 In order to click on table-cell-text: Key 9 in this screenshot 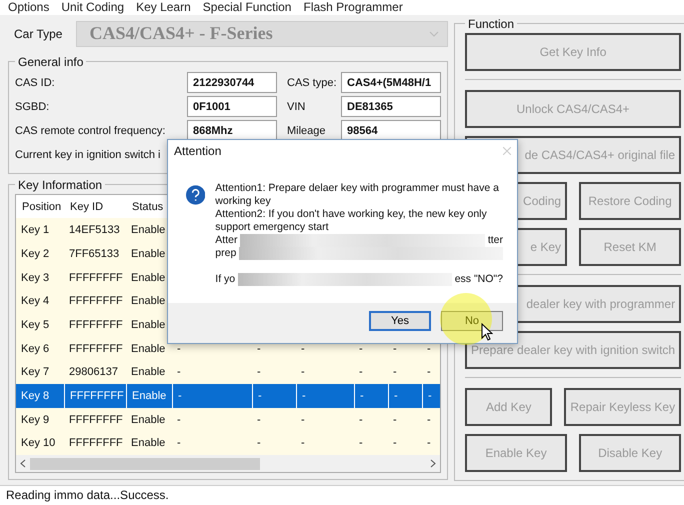, I will do `click(35, 420)`.